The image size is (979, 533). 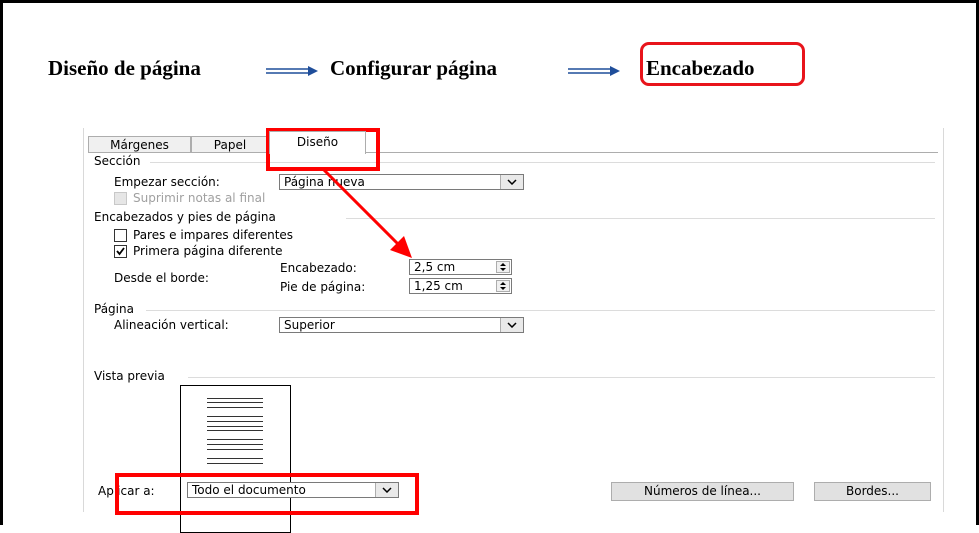 I want to click on empezar-seccion-label: Empezar sección:, so click(x=167, y=182).